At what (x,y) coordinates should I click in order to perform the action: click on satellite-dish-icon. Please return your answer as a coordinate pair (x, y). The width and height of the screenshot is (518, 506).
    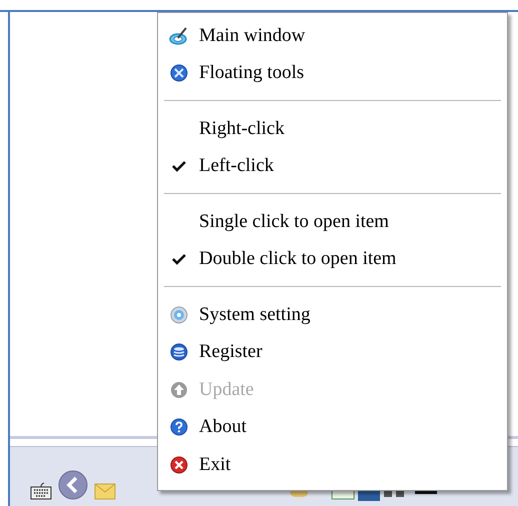
    Looking at the image, I should click on (179, 36).